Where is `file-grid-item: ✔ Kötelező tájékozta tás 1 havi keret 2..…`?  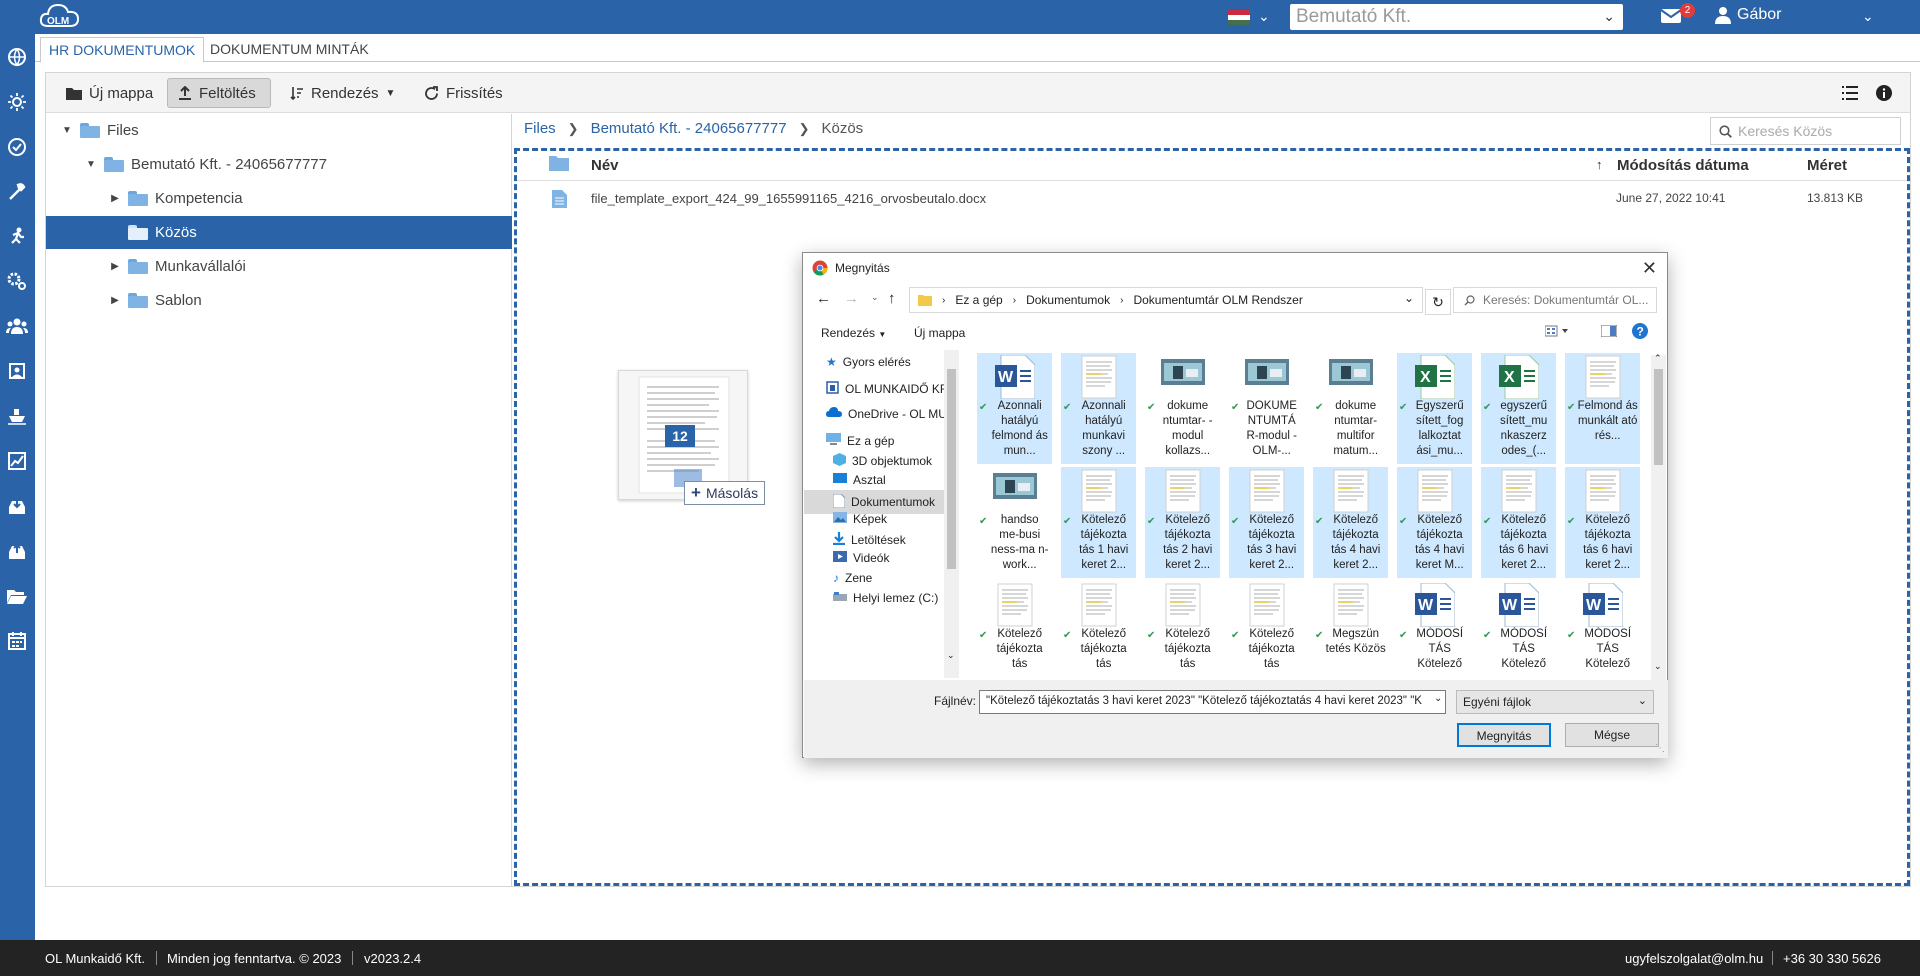
file-grid-item: ✔ Kötelező tájékozta tás 1 havi keret 2..… is located at coordinates (1098, 522).